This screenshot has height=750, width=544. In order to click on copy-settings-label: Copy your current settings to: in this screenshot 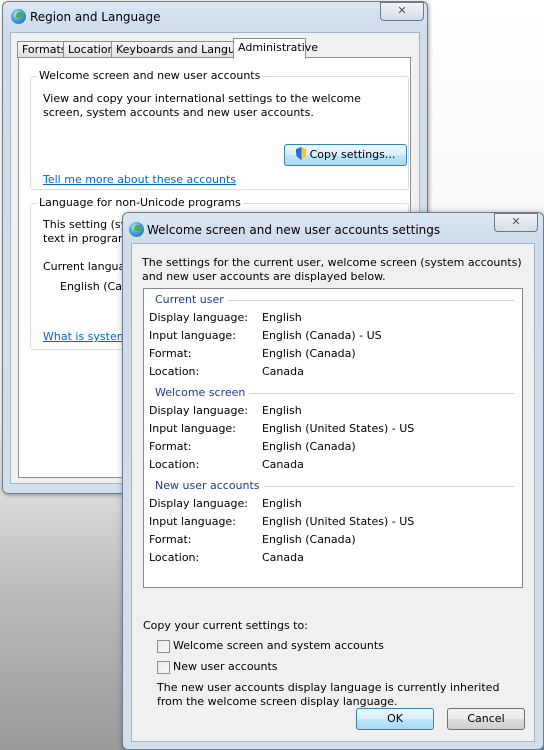, I will do `click(225, 625)`.